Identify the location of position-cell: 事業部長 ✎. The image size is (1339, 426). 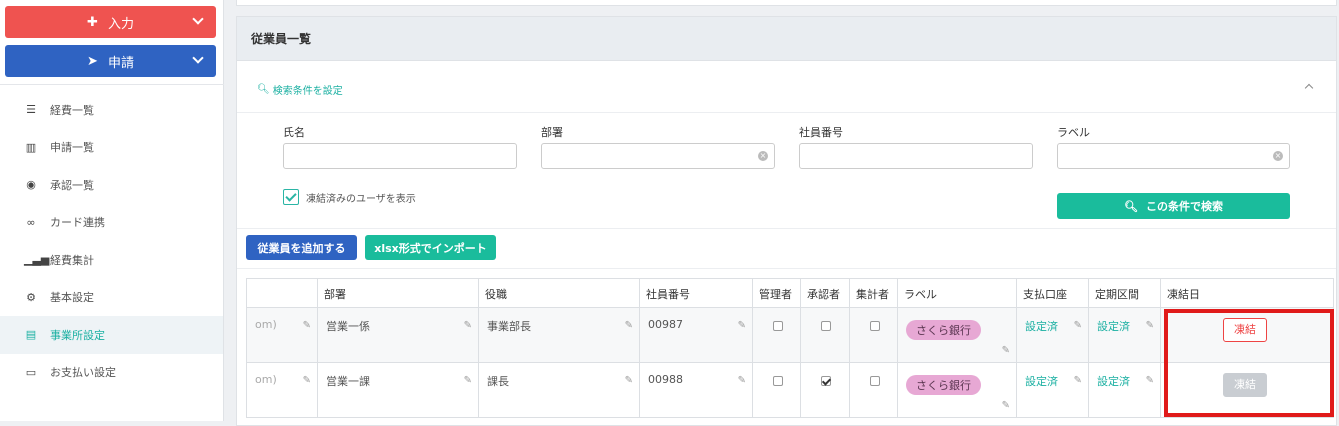
(559, 335).